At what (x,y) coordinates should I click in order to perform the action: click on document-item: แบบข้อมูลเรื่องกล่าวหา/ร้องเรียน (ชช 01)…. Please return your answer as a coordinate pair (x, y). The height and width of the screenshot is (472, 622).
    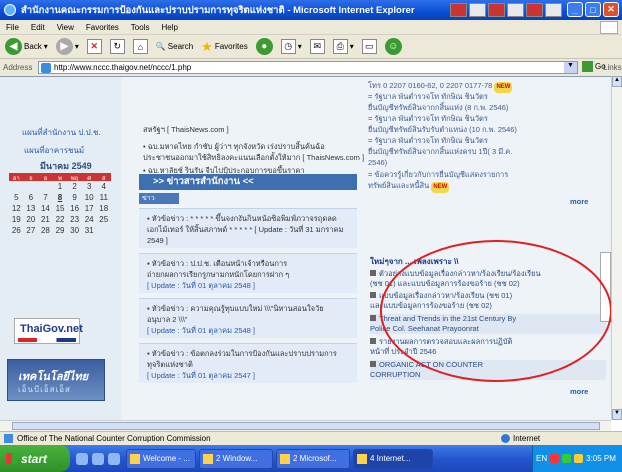
    Looking at the image, I should click on (488, 301).